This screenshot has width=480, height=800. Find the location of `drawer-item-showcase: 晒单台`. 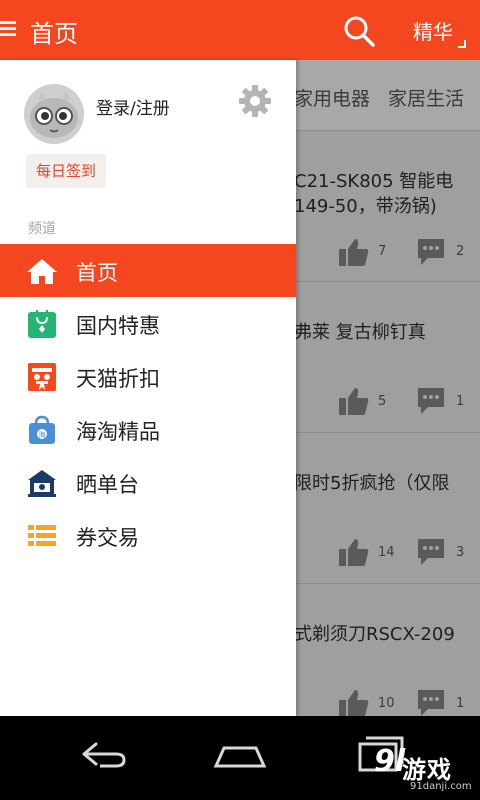

drawer-item-showcase: 晒单台 is located at coordinates (148, 482).